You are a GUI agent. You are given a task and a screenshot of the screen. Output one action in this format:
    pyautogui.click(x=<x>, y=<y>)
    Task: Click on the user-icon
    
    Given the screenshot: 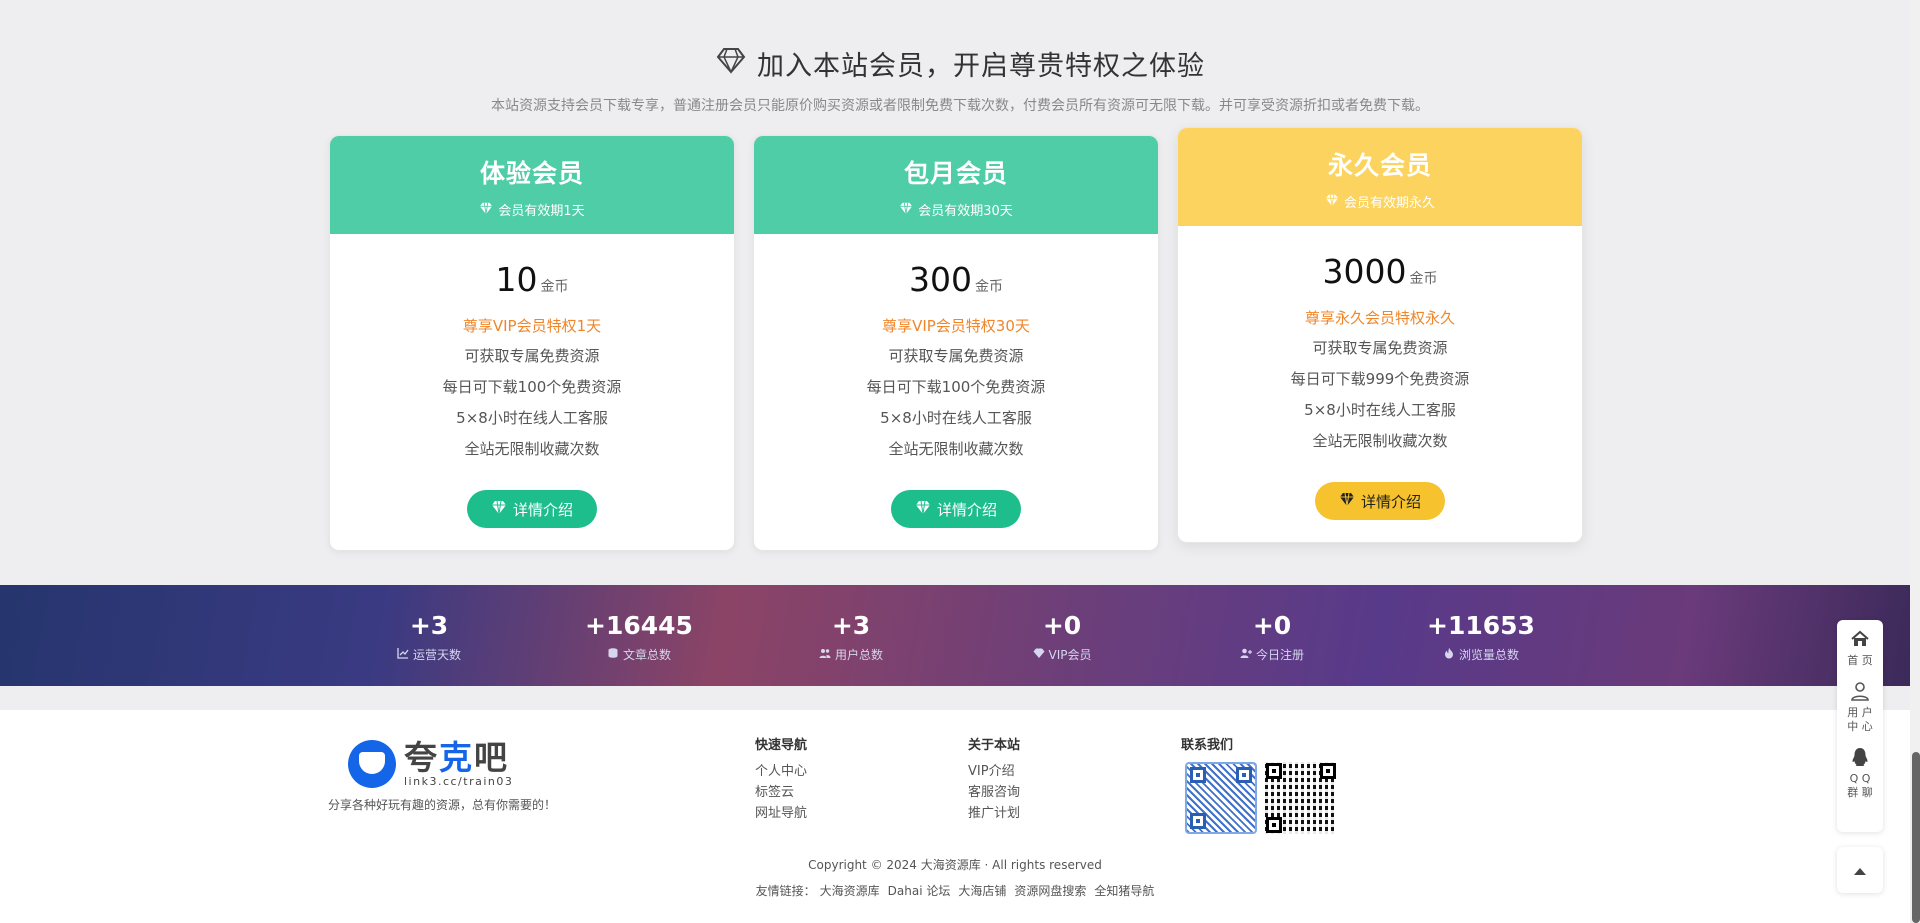 What is the action you would take?
    pyautogui.click(x=1860, y=691)
    